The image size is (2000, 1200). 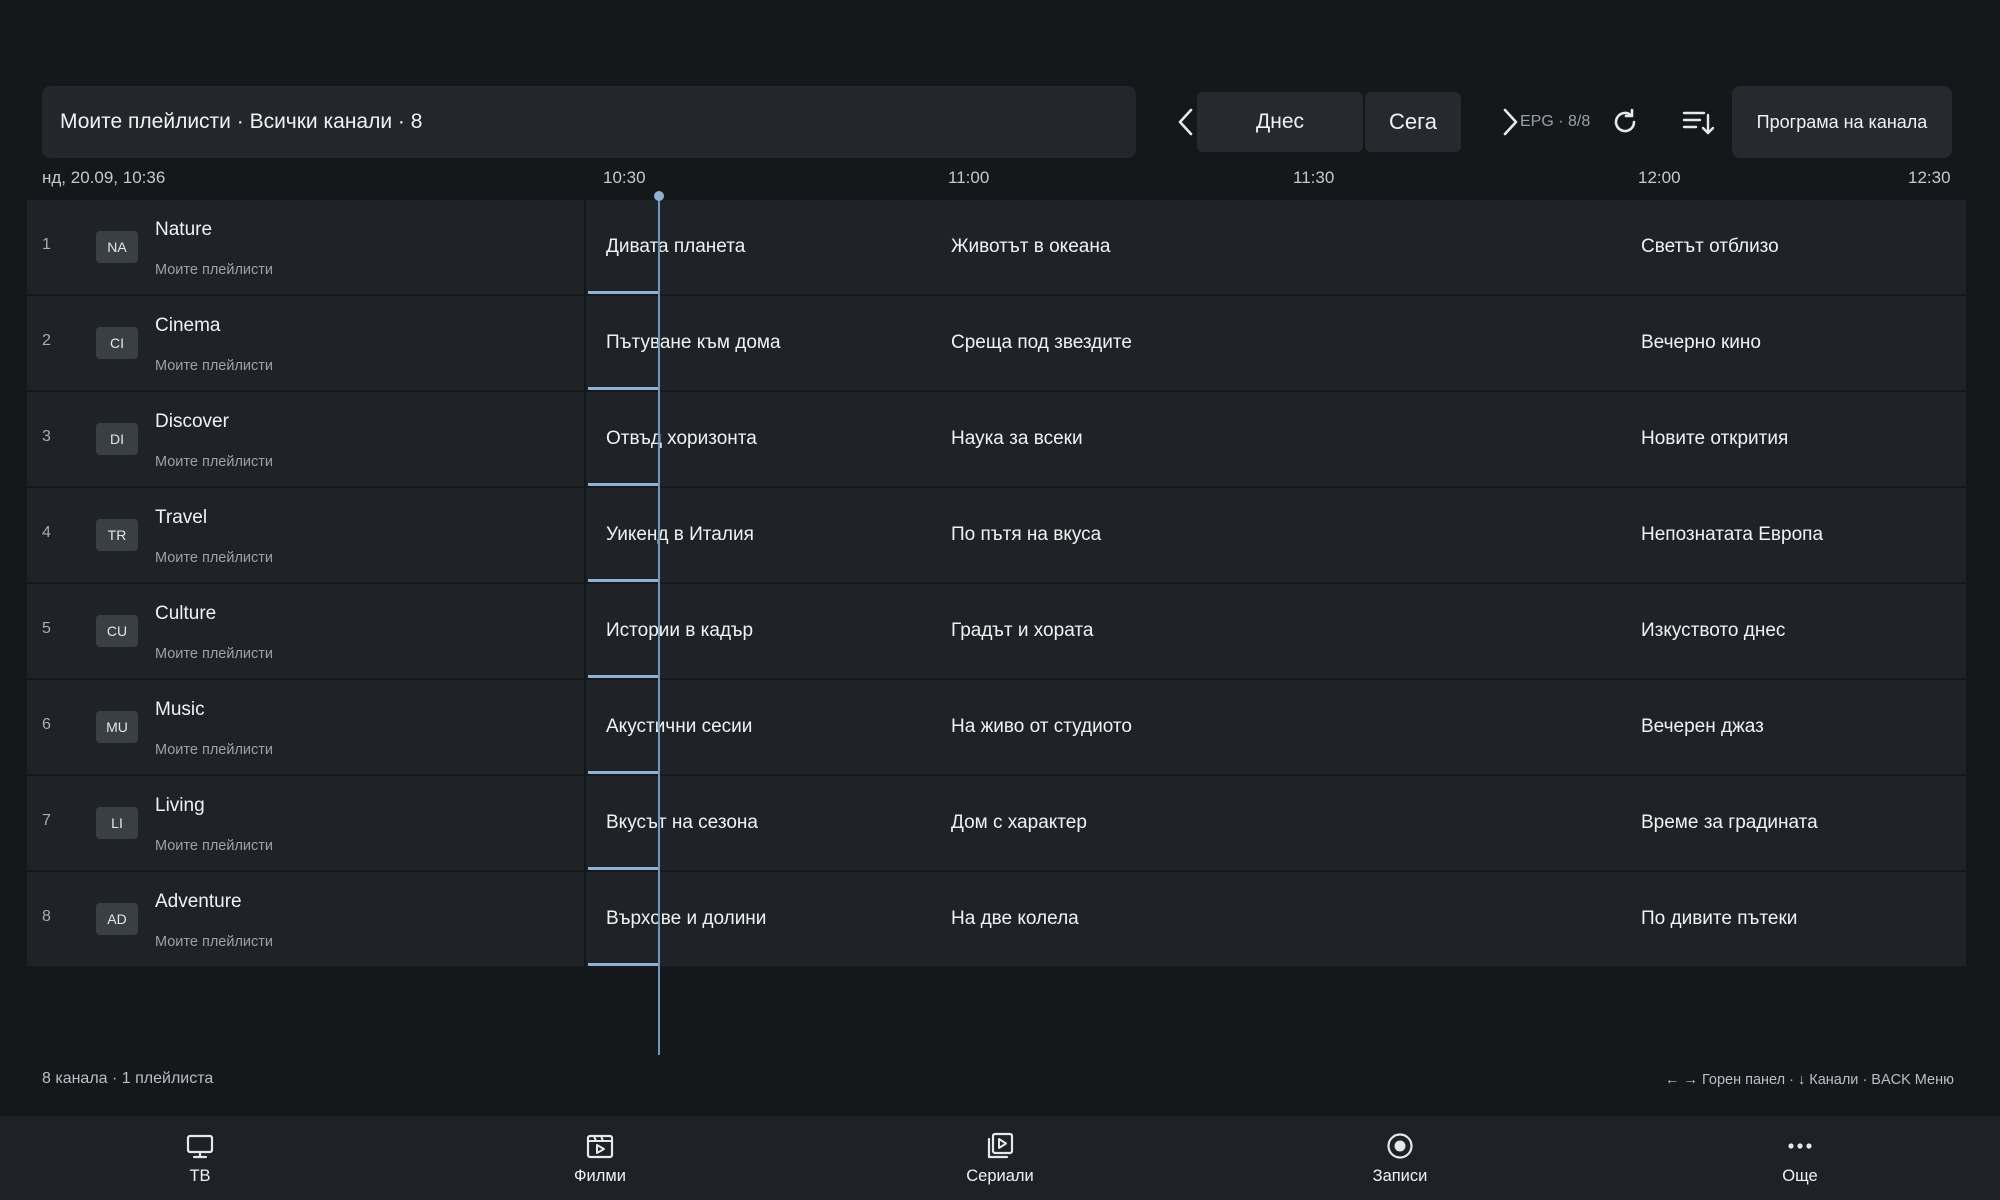 I want to click on epg-status: EPG · 8/8, so click(x=1555, y=121).